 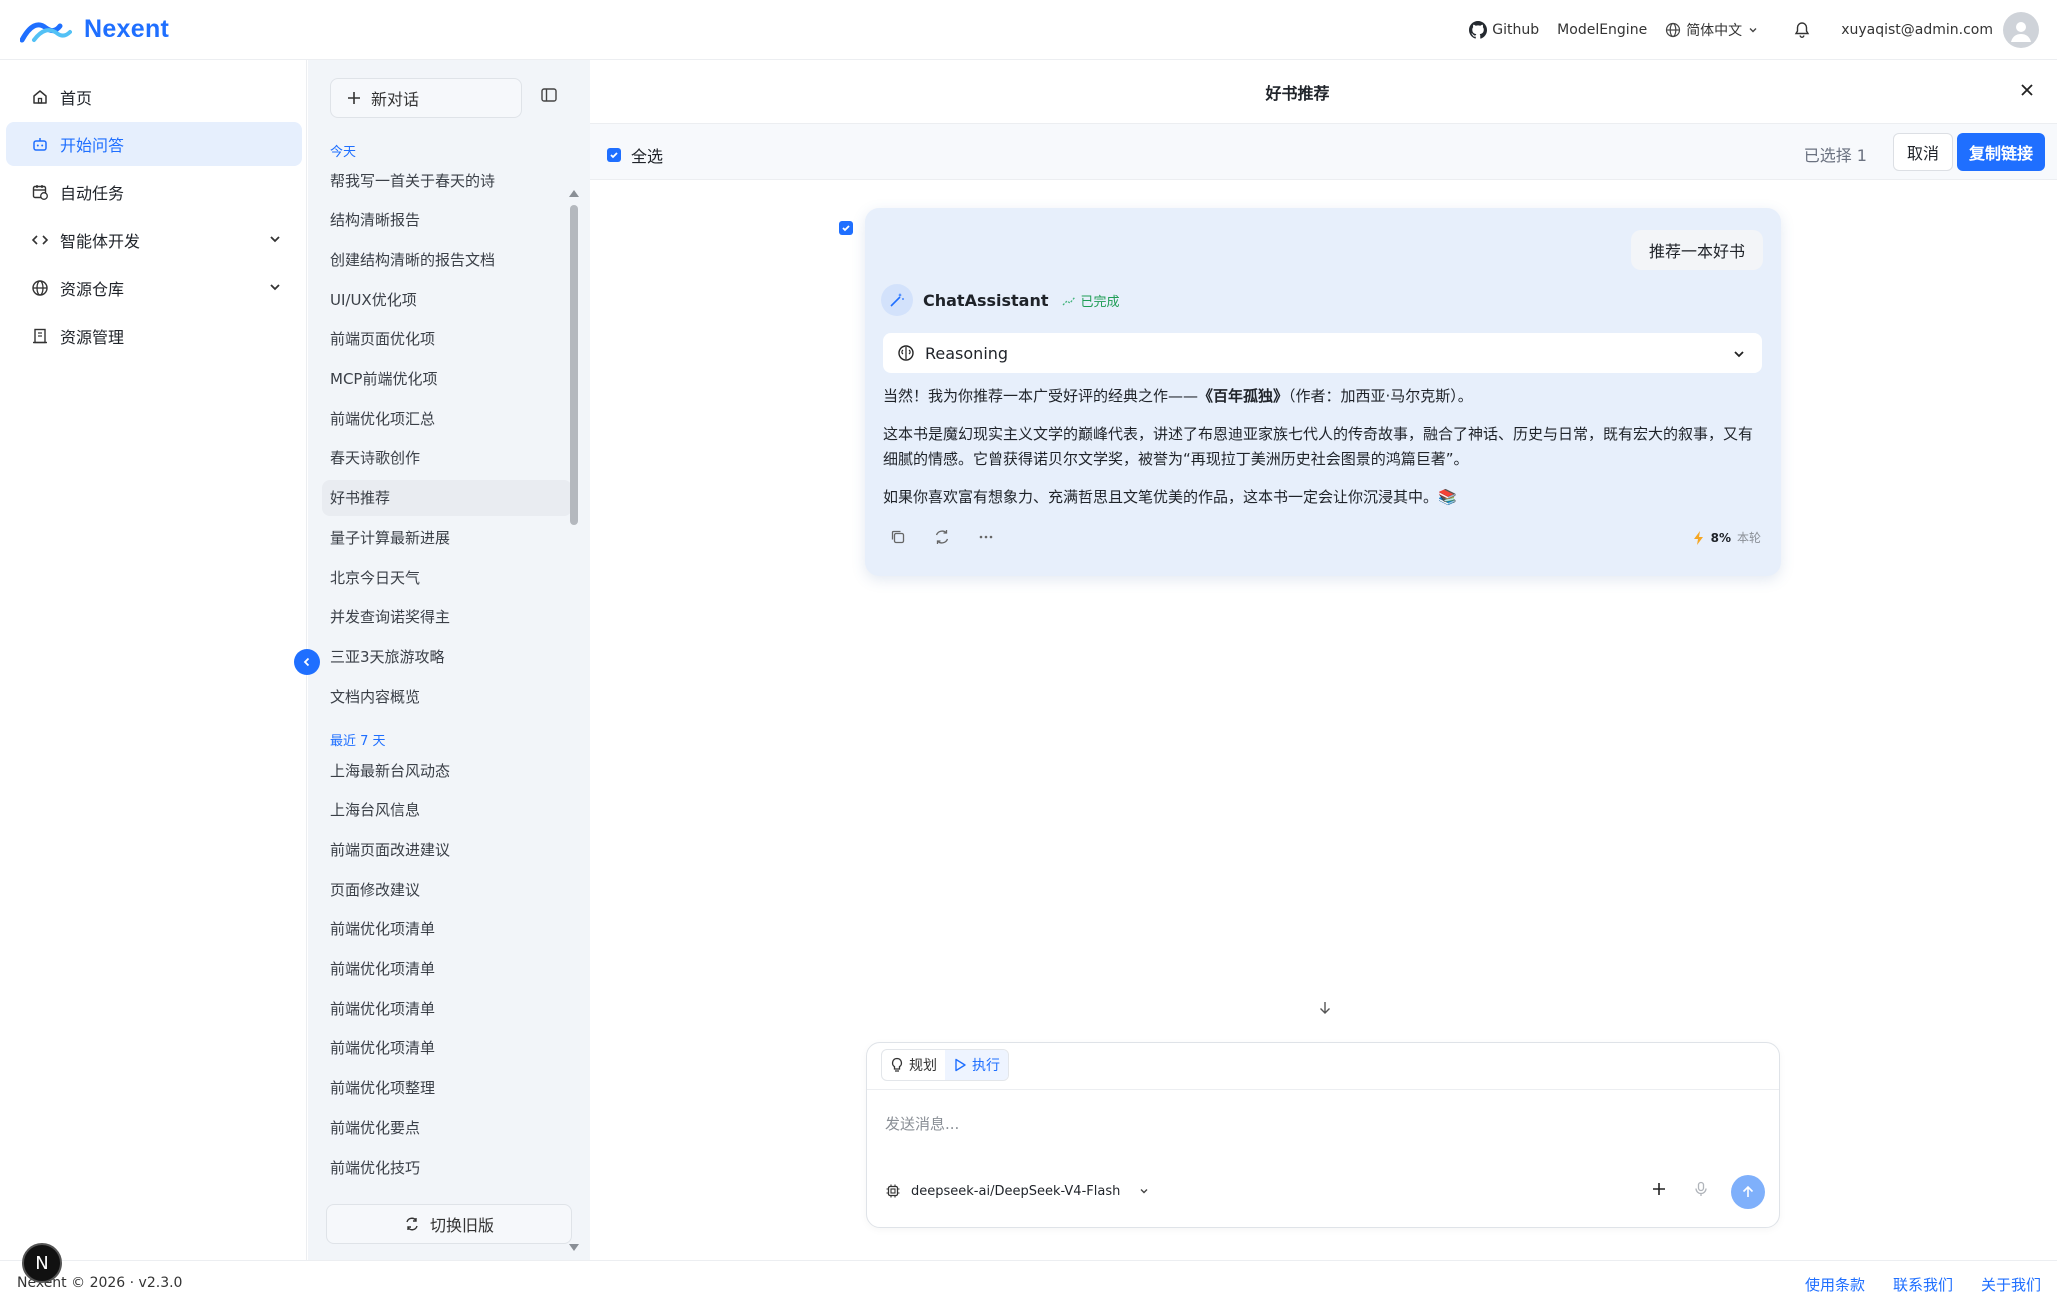 I want to click on history-item: 上海最新台风动态, so click(x=447, y=770).